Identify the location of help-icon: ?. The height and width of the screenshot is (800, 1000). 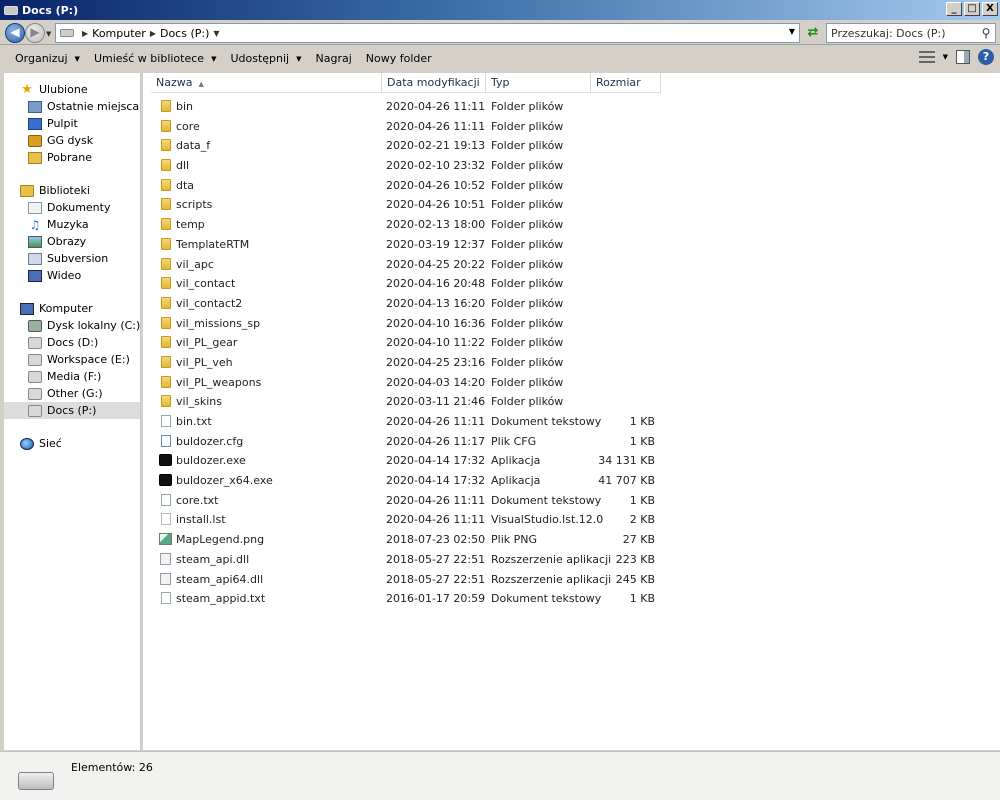
(986, 57).